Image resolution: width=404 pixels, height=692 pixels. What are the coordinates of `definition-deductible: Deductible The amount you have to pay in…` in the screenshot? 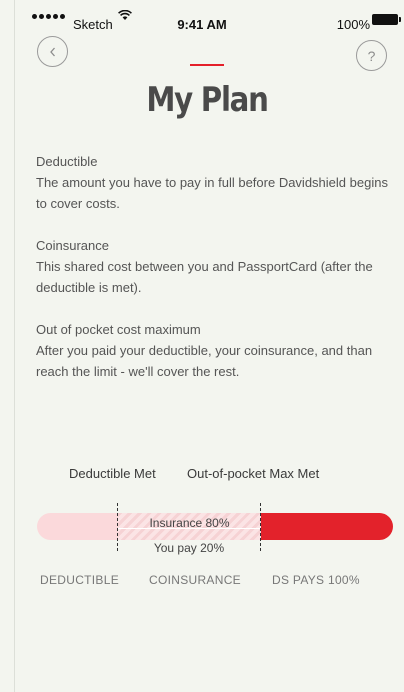 It's located at (213, 182).